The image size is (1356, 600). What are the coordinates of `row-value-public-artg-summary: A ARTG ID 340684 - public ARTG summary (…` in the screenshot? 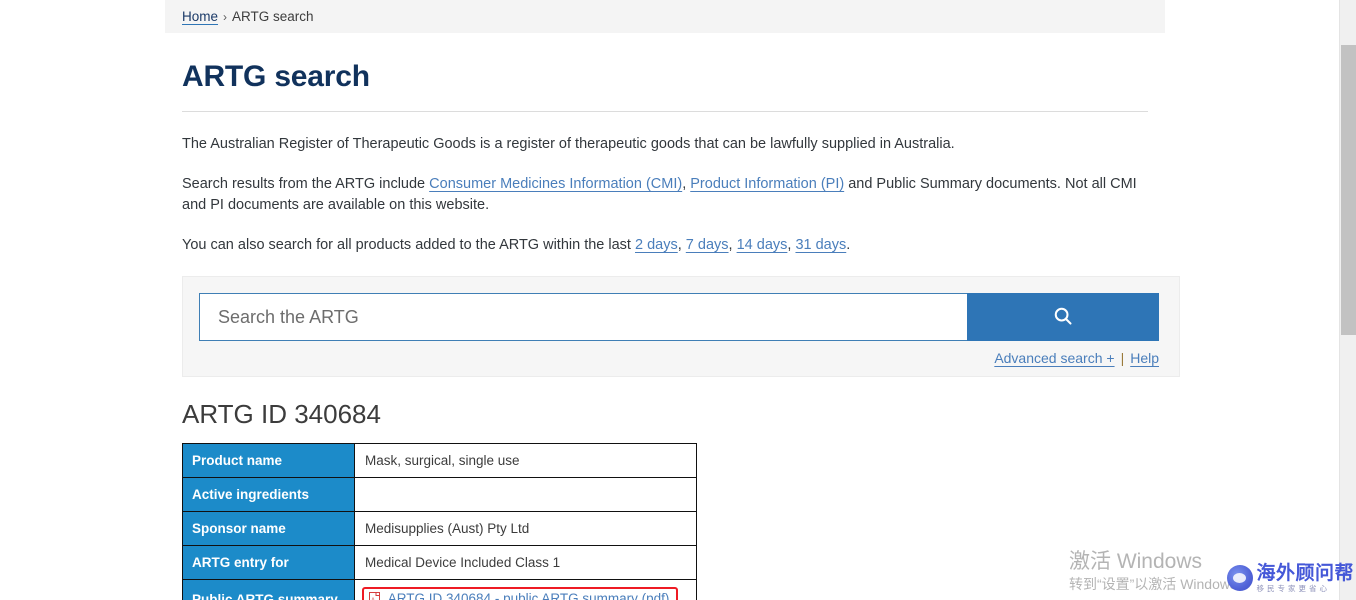 It's located at (525, 589).